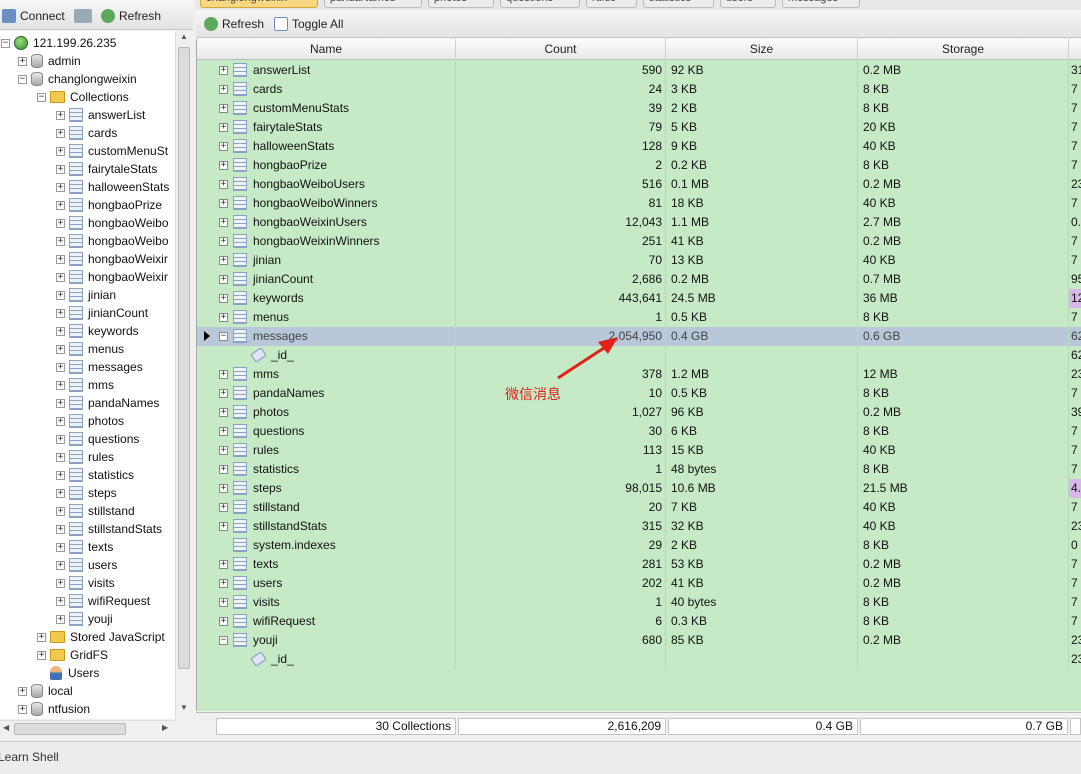 This screenshot has width=1081, height=774. What do you see at coordinates (639, 108) in the screenshot?
I see `collection-row: + customMenuStats 39 2 KB 8 KB 7` at bounding box center [639, 108].